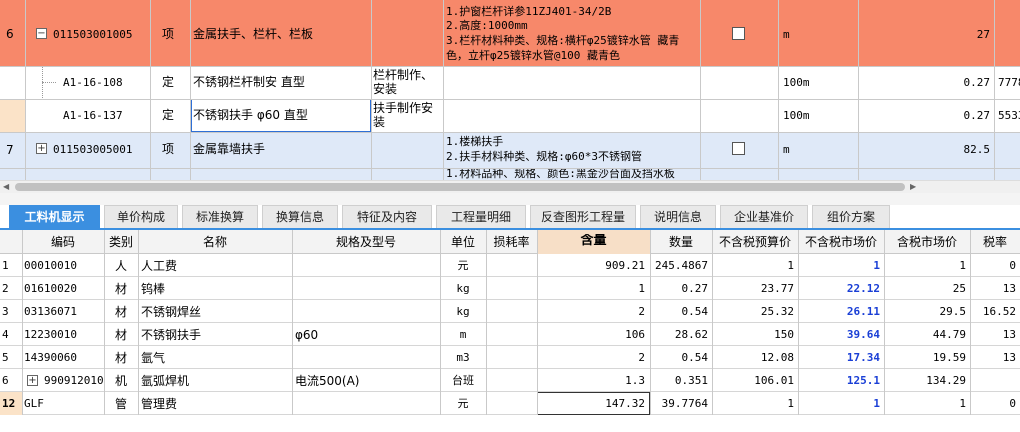  I want to click on taxed-market-price: 25, so click(925, 289).